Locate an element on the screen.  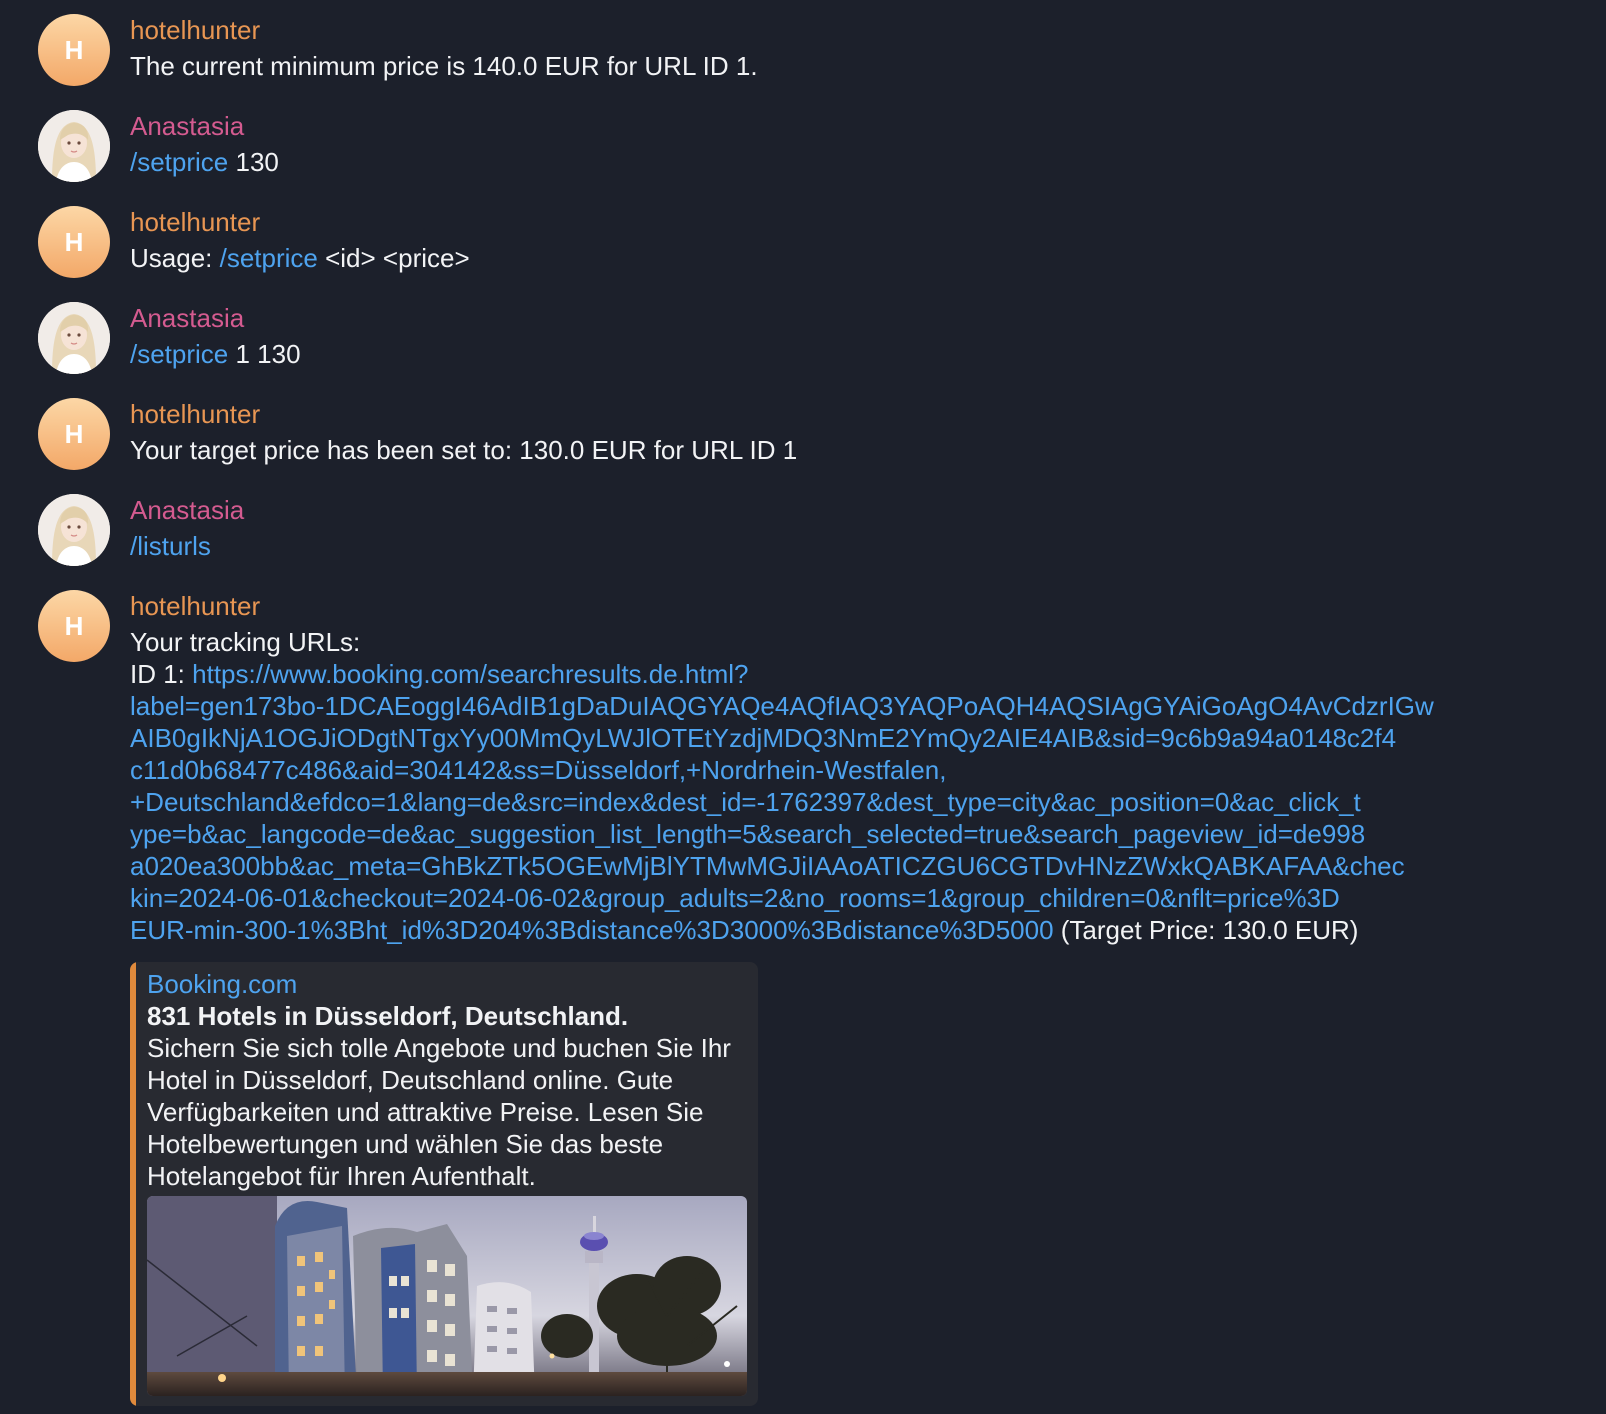
target-price-text: (Target Price: 130.0 EUR) is located at coordinates (1206, 930).